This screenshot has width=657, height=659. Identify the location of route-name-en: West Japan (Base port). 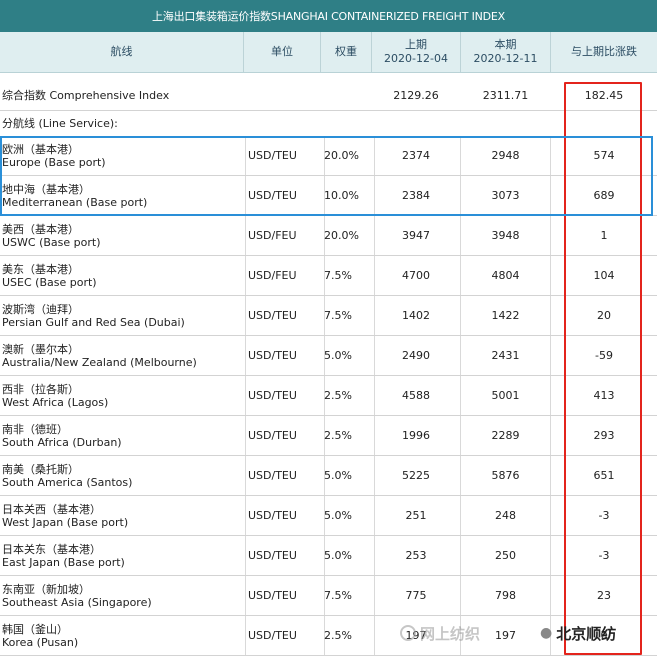
(65, 522).